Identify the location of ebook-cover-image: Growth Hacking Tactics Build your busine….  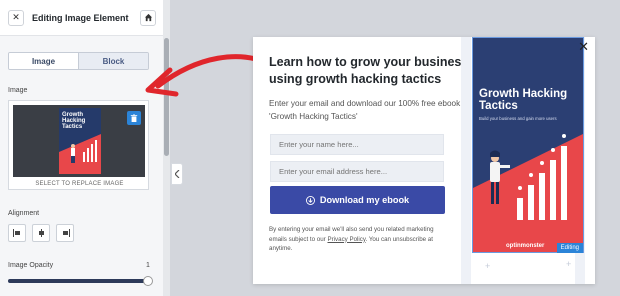
(528, 145).